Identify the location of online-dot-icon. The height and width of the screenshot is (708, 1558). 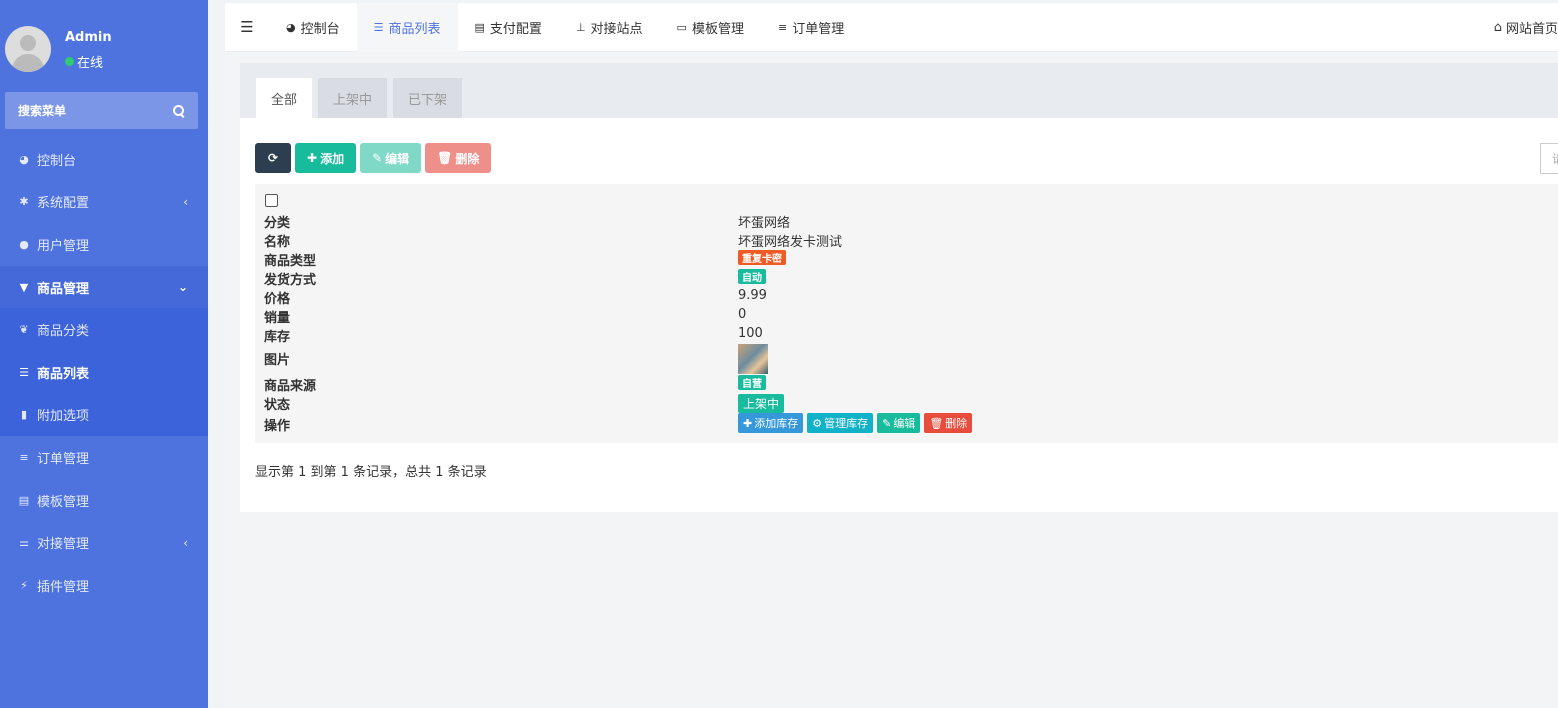
(69, 61).